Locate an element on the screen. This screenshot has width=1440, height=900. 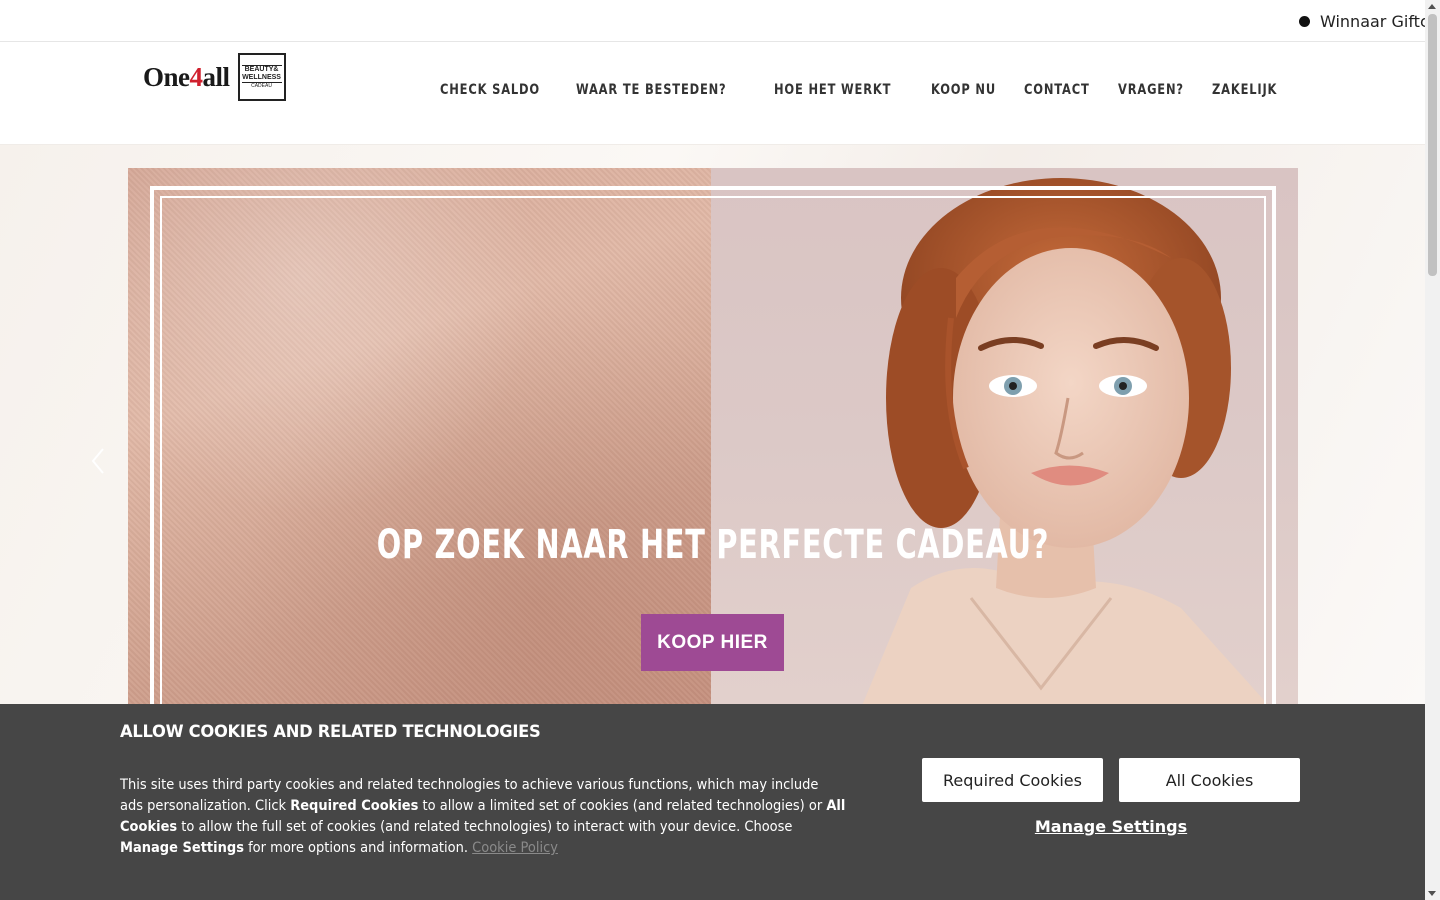
nav-waar-te-besteden: WAAR TE BESTEDEN? is located at coordinates (651, 90).